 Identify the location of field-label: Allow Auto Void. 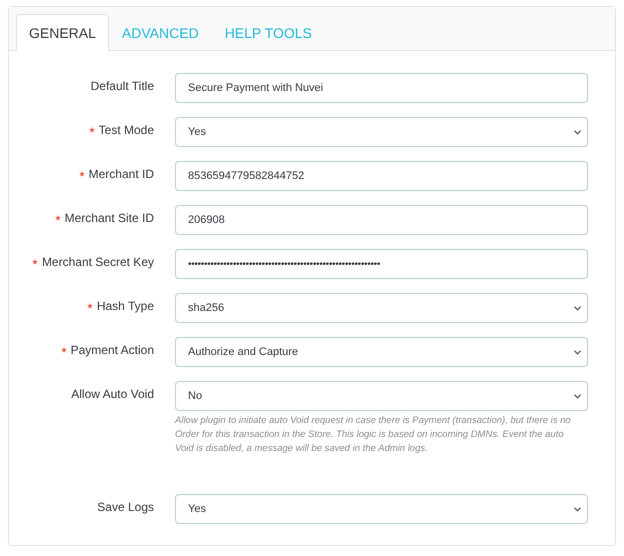
(112, 394).